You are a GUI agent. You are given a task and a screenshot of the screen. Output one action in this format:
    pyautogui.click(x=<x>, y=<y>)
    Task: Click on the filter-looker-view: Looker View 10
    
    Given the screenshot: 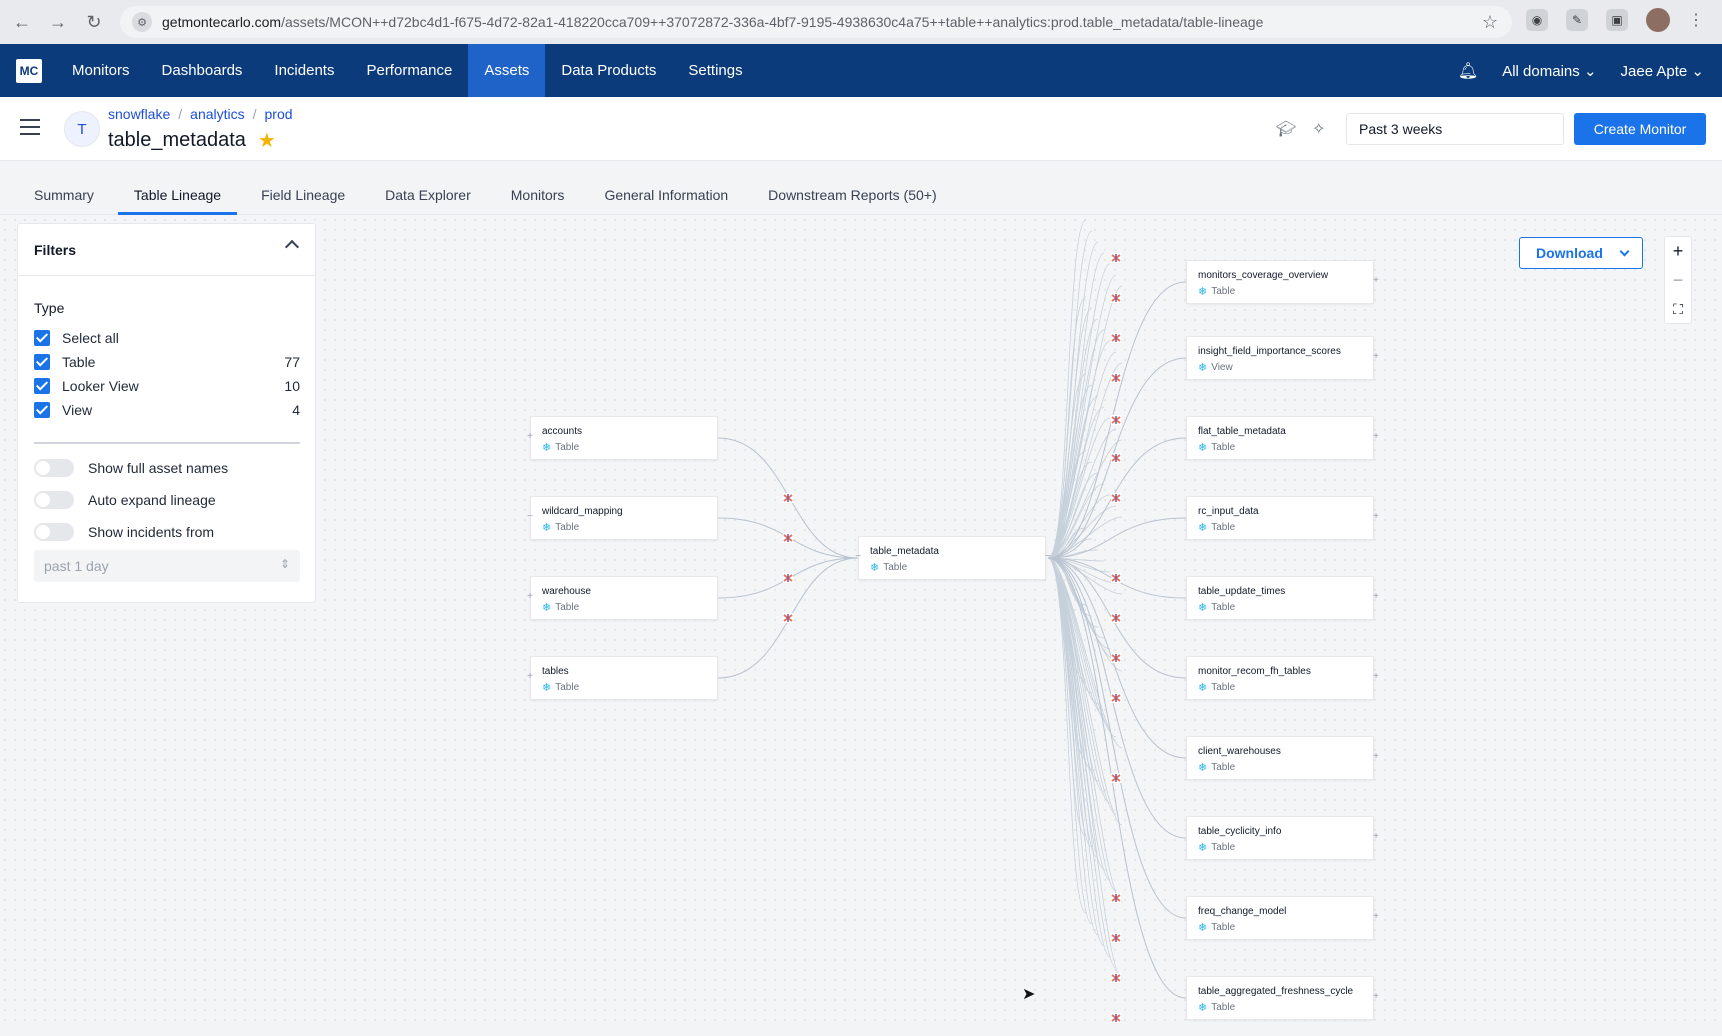 What is the action you would take?
    pyautogui.click(x=167, y=386)
    